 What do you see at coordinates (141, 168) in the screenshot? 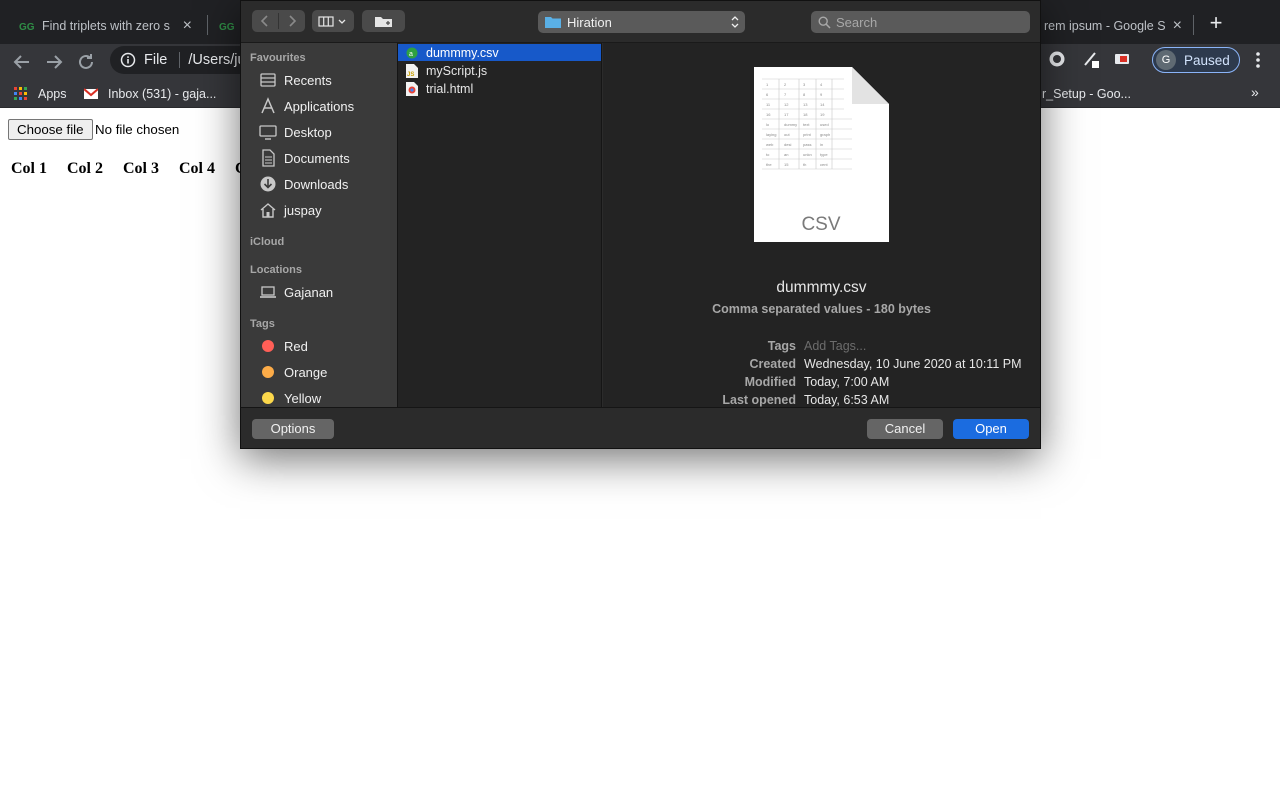
I see `column-header: Col 3` at bounding box center [141, 168].